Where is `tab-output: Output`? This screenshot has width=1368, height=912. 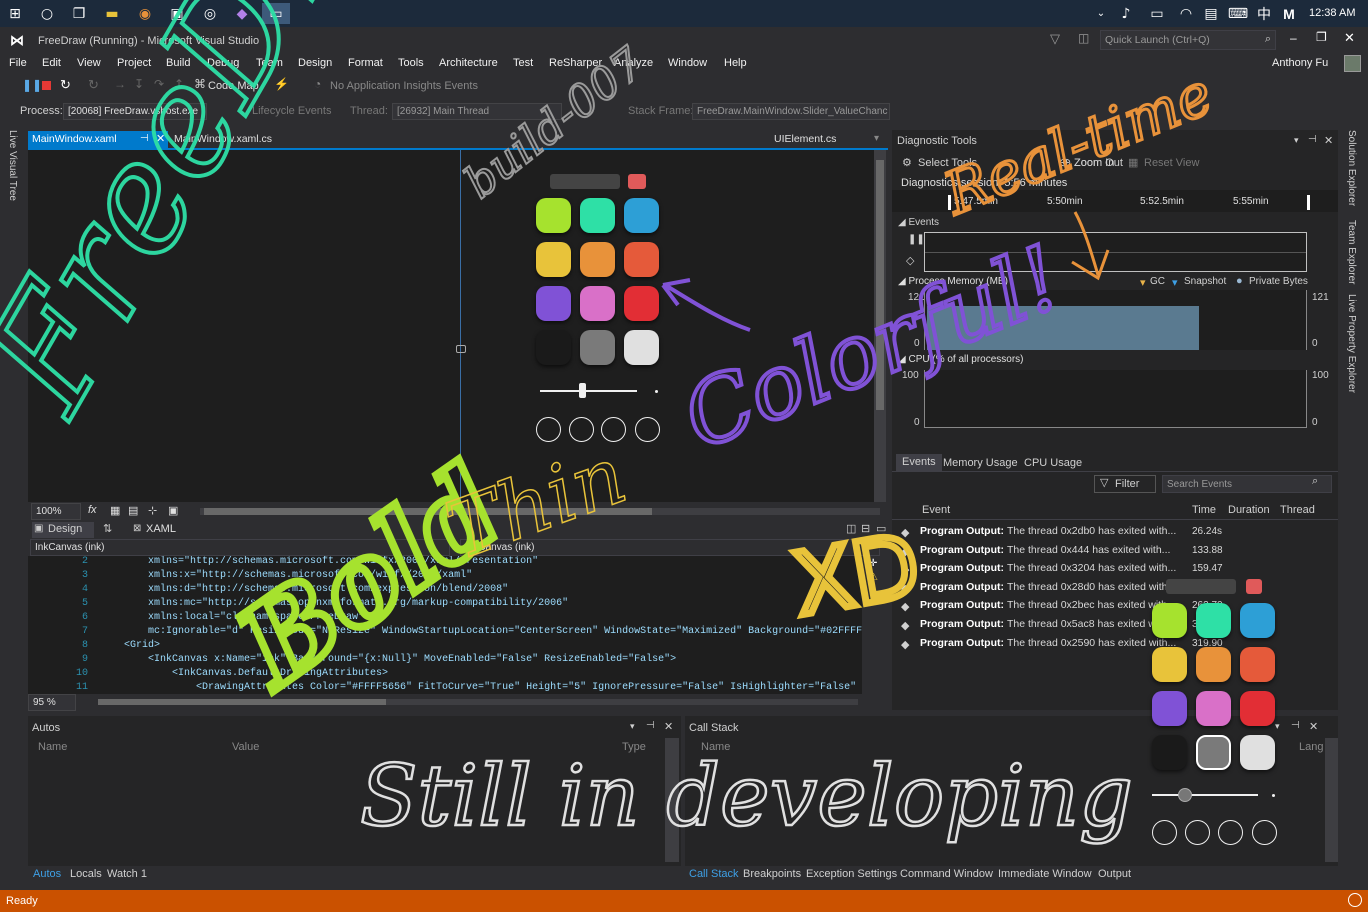 tab-output: Output is located at coordinates (1114, 874).